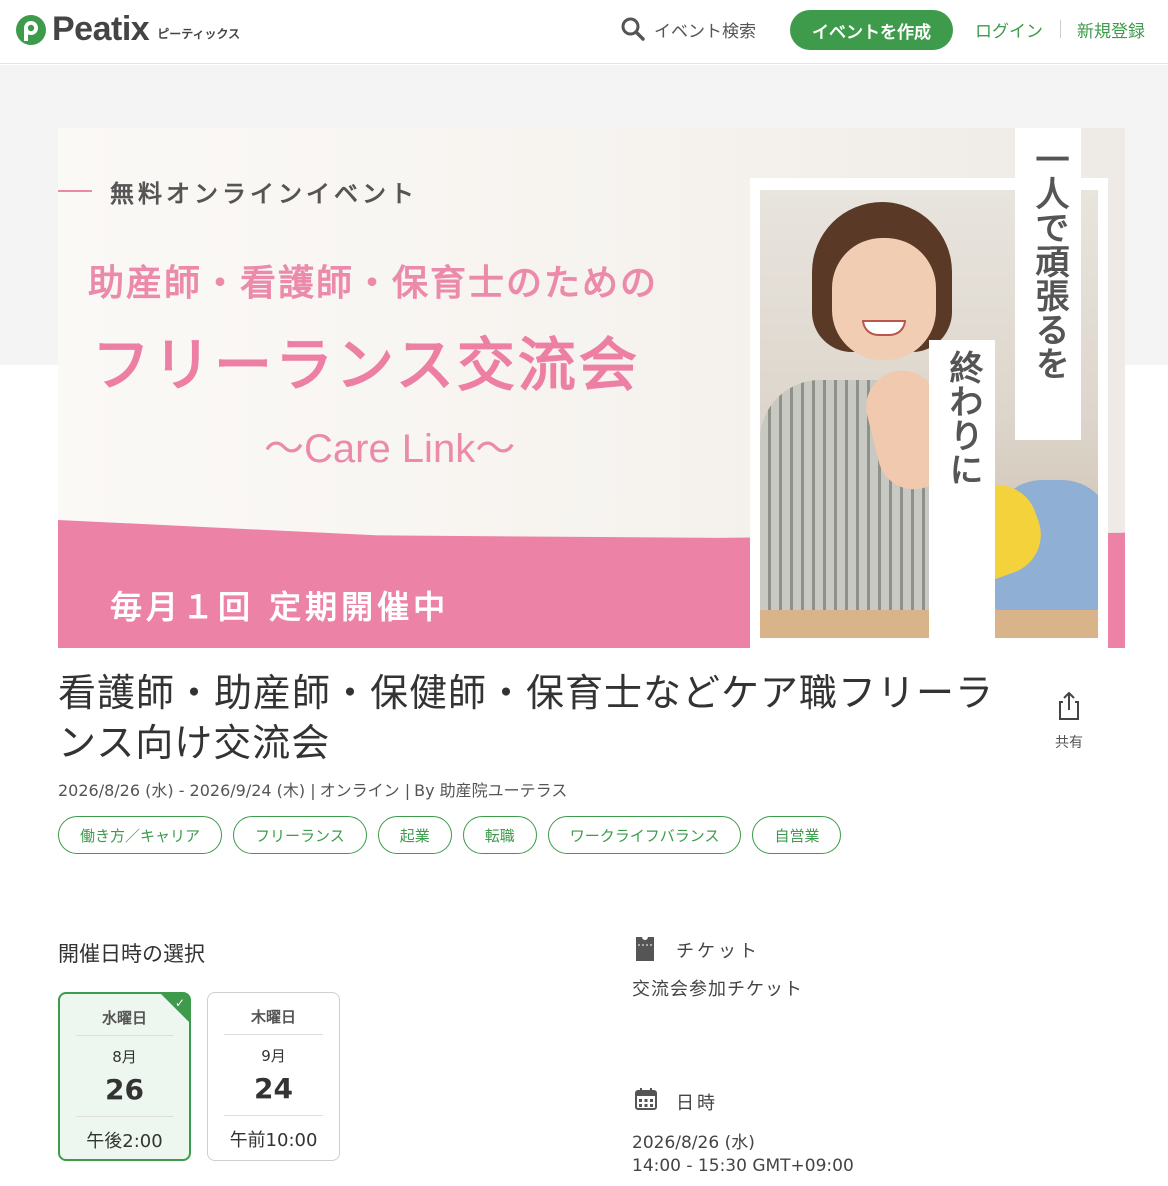  Describe the element at coordinates (797, 835) in the screenshot. I see `tag-self-employed: 自営業` at that location.